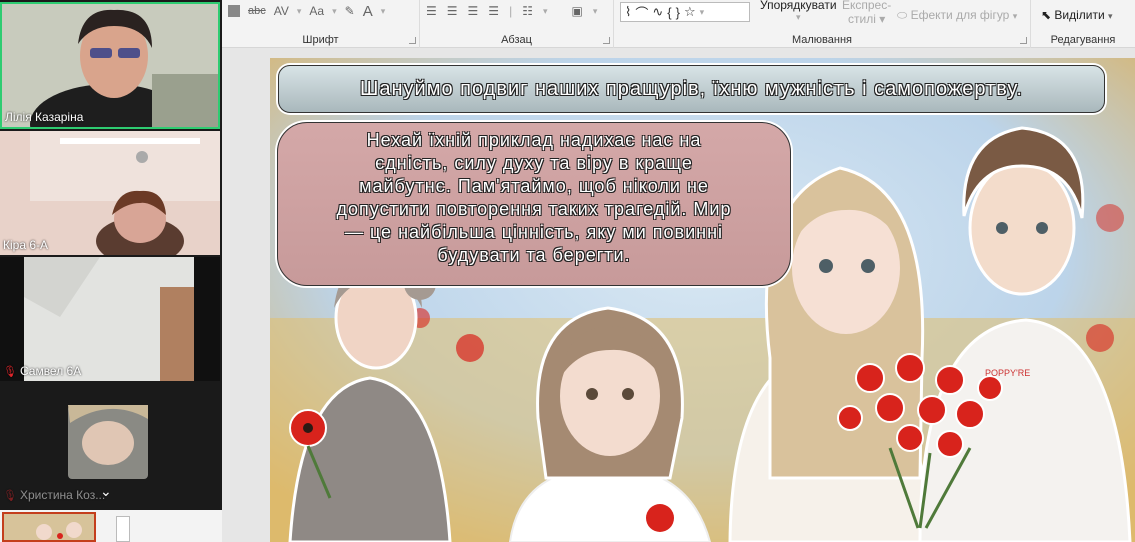  What do you see at coordinates (534, 232) in the screenshot?
I see `bubble-line: — це найбільша цінність, яку ми повинні` at bounding box center [534, 232].